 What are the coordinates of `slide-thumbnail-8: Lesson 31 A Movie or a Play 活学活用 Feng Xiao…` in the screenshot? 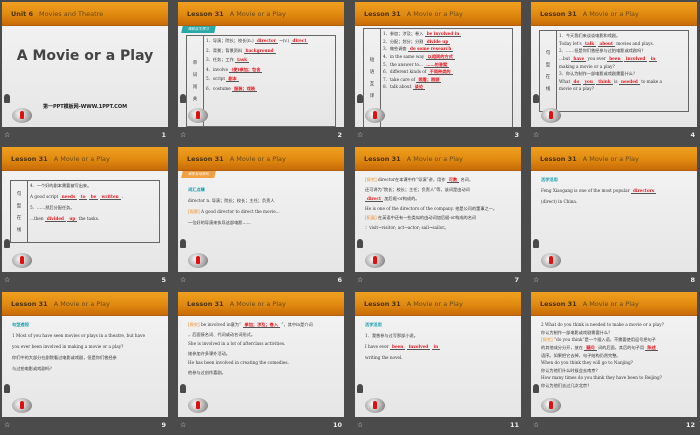 It's located at (614, 218).